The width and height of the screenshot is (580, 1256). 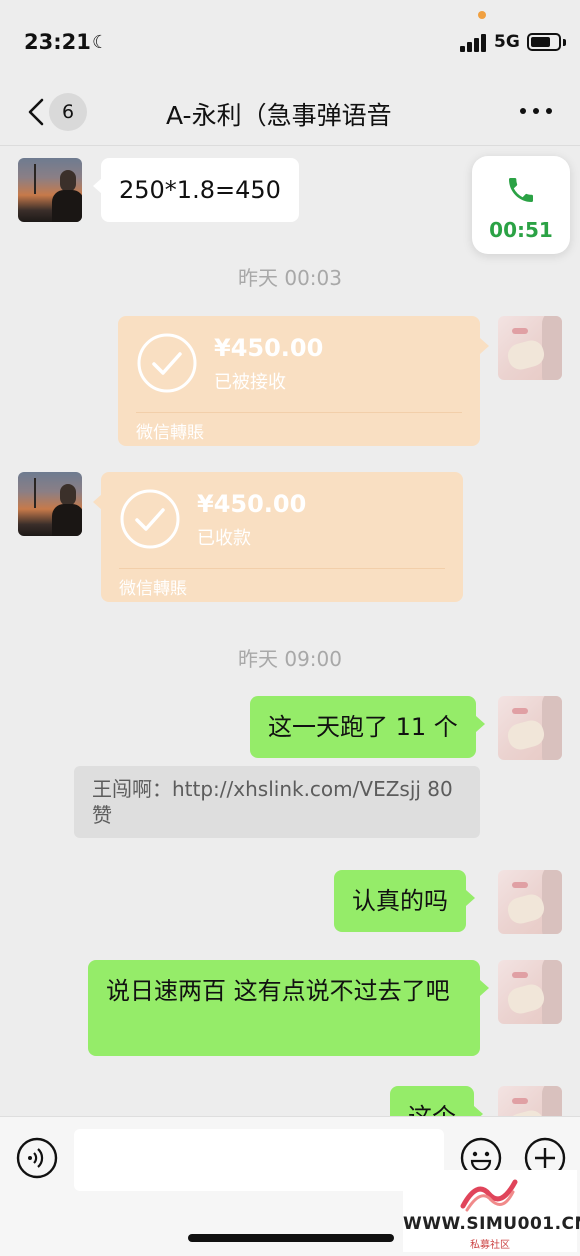 I want to click on signal-icon, so click(x=474, y=43).